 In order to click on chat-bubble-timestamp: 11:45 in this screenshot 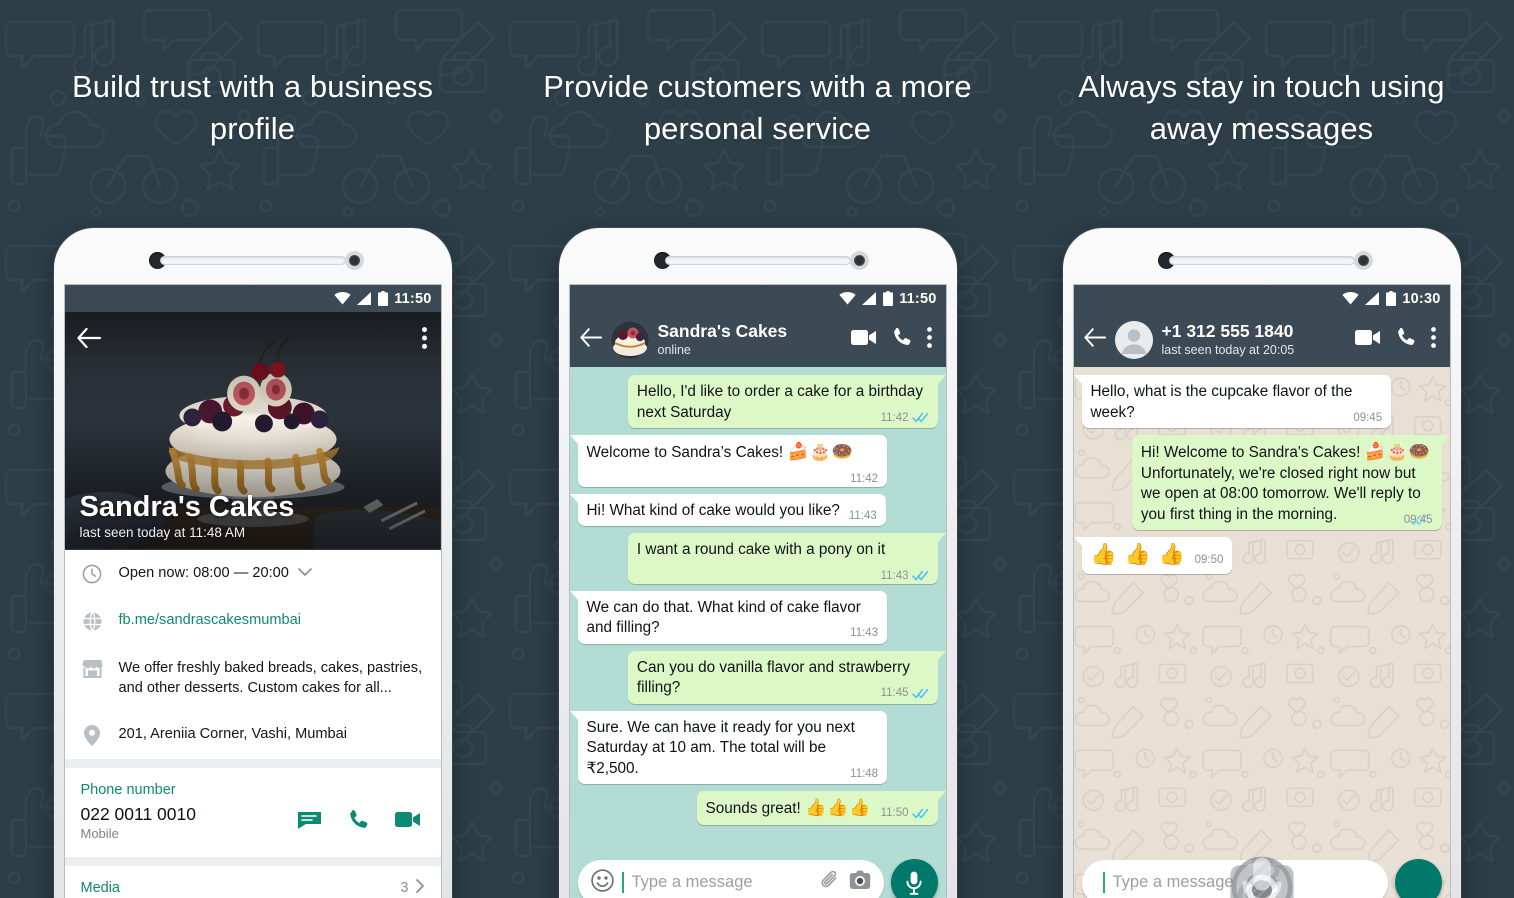, I will do `click(894, 693)`.